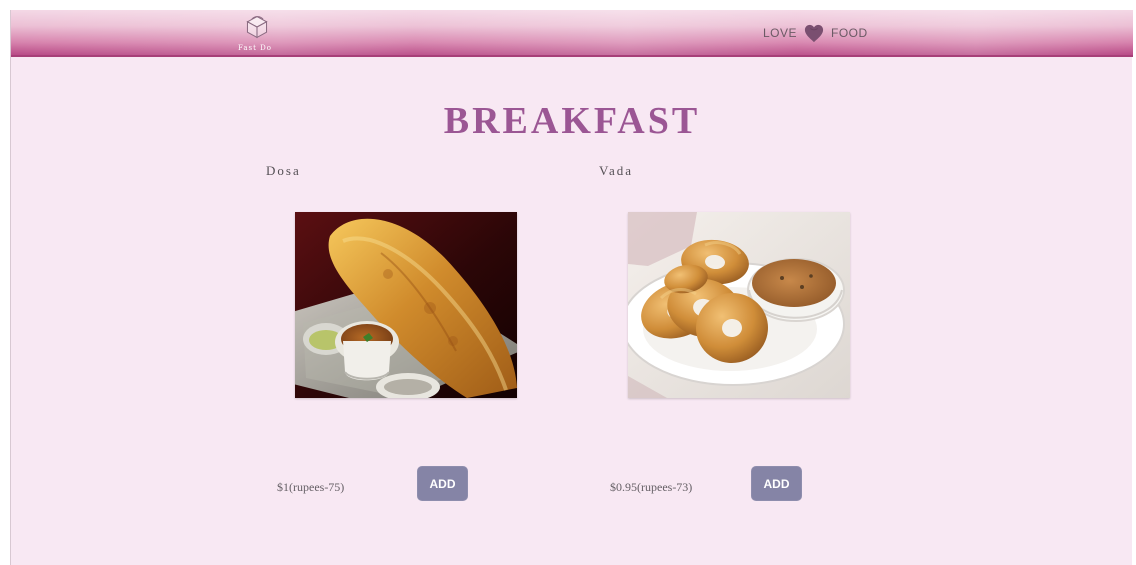 The image size is (1136, 565). Describe the element at coordinates (849, 33) in the screenshot. I see `food-label: FOOD` at that location.